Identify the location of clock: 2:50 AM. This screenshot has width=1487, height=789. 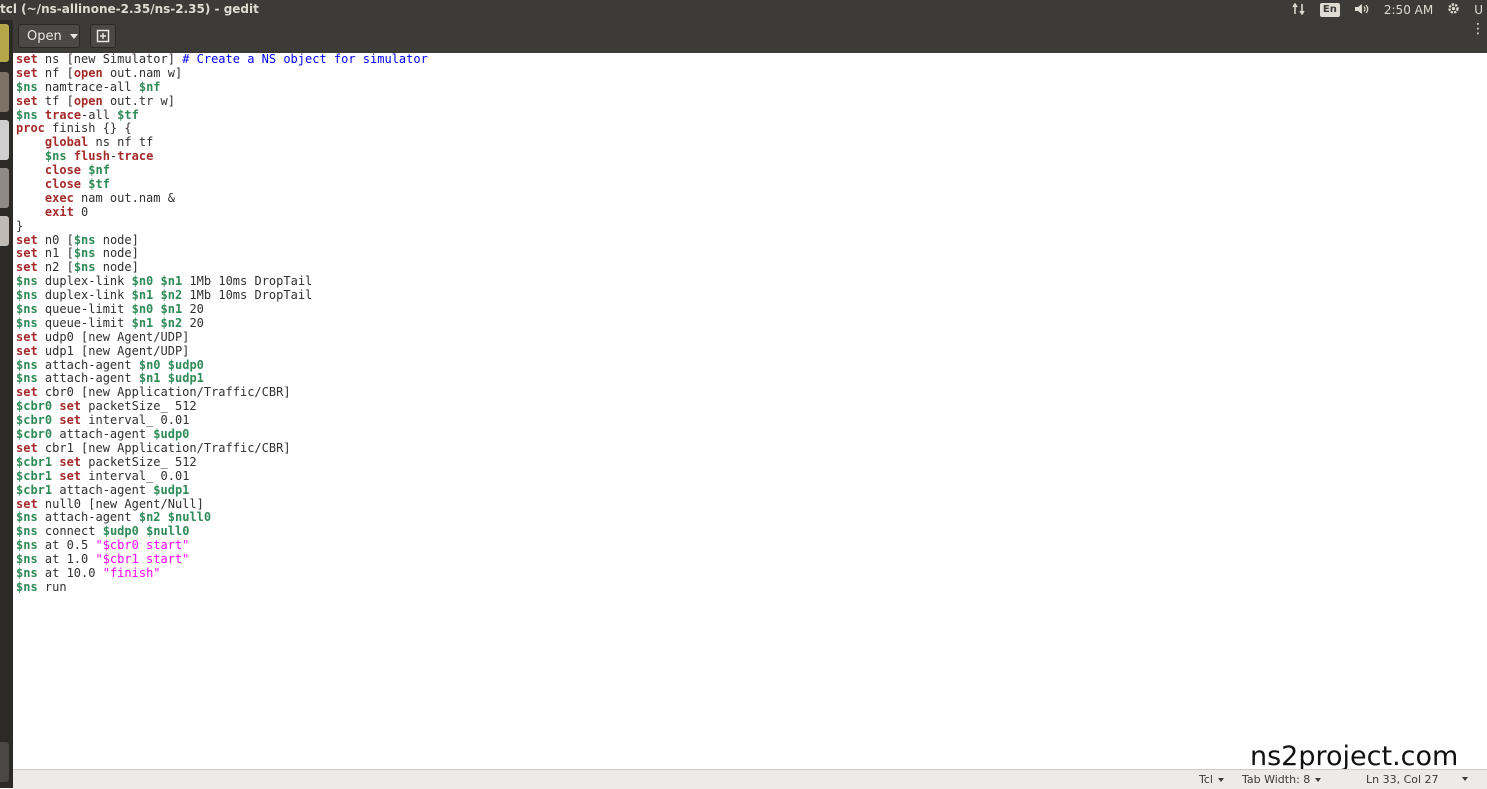
(1408, 10).